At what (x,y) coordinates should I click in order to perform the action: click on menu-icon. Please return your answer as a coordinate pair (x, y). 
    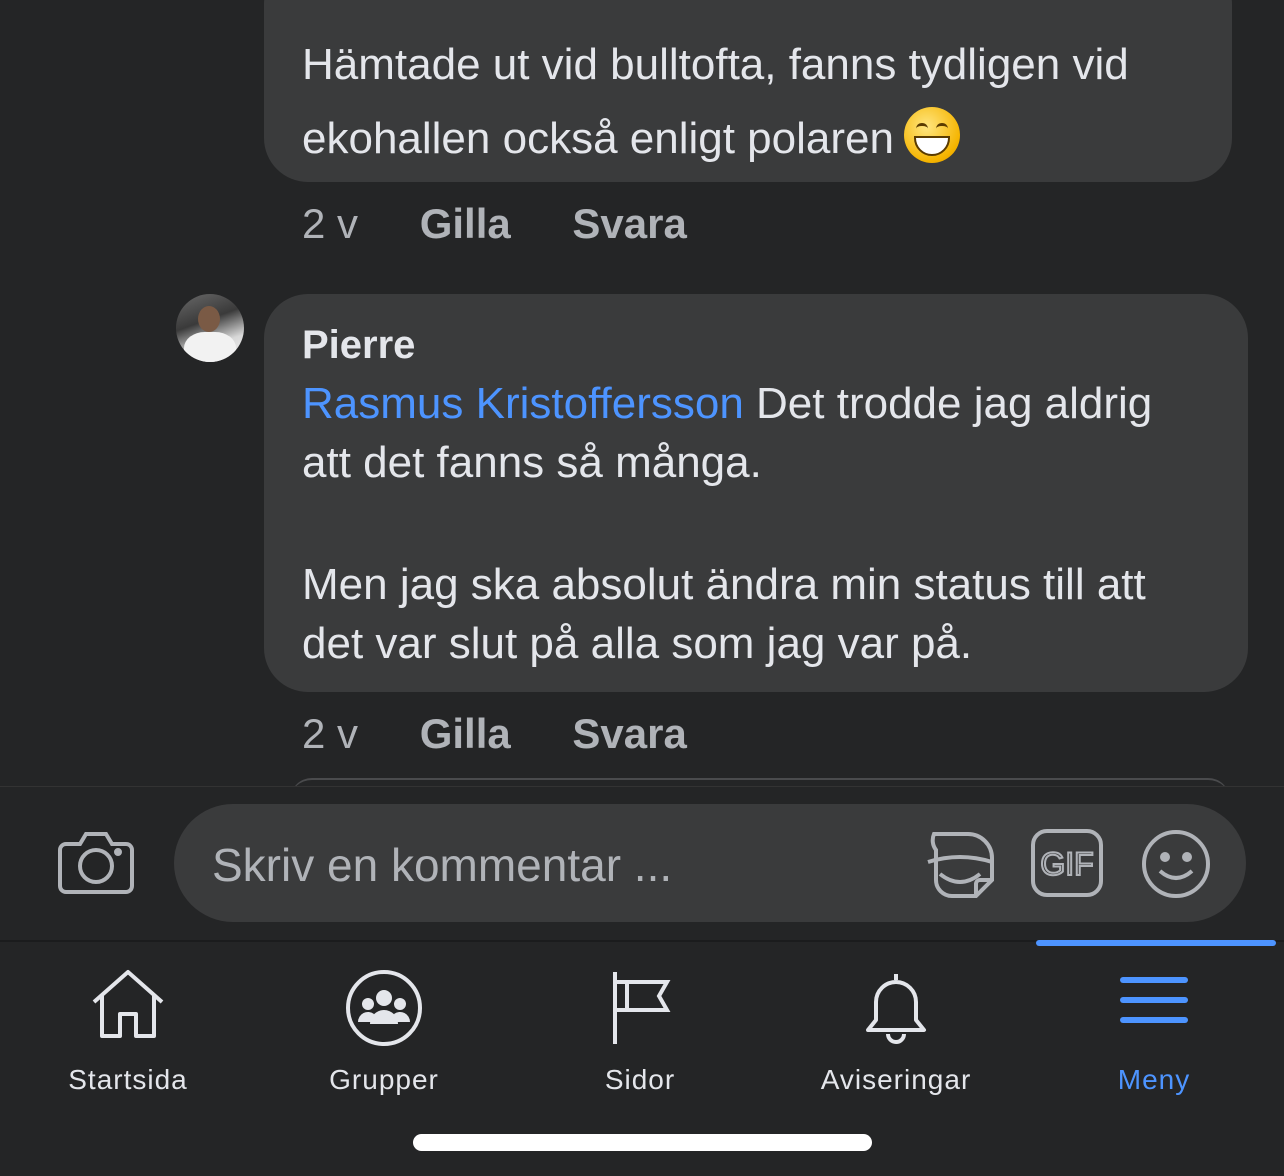
    Looking at the image, I should click on (1154, 1000).